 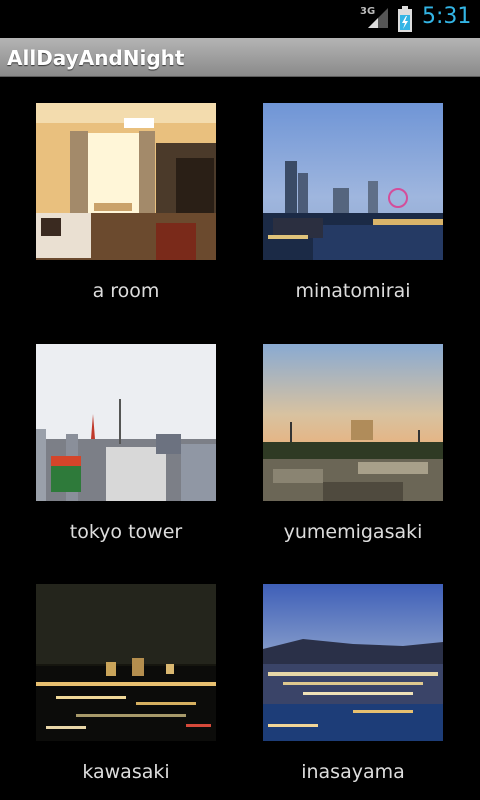 What do you see at coordinates (378, 18) in the screenshot?
I see `signal-icon` at bounding box center [378, 18].